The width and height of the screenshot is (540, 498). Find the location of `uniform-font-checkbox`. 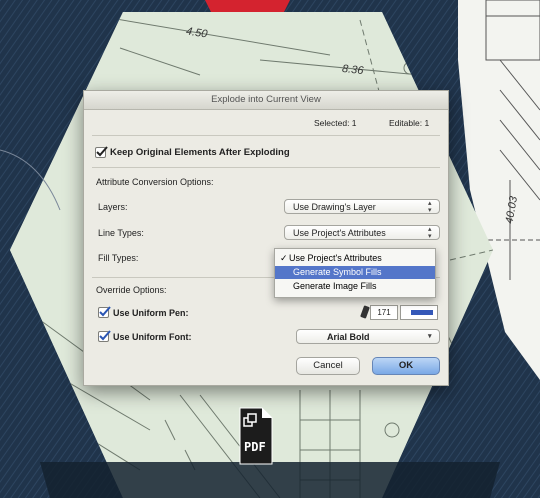

uniform-font-checkbox is located at coordinates (104, 336).